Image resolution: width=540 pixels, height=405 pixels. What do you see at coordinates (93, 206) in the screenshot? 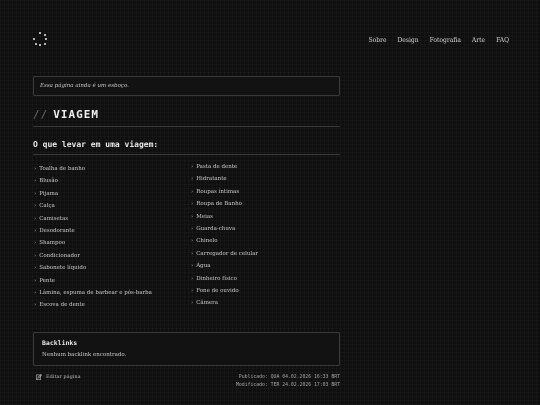
I see `list-item: Calça` at bounding box center [93, 206].